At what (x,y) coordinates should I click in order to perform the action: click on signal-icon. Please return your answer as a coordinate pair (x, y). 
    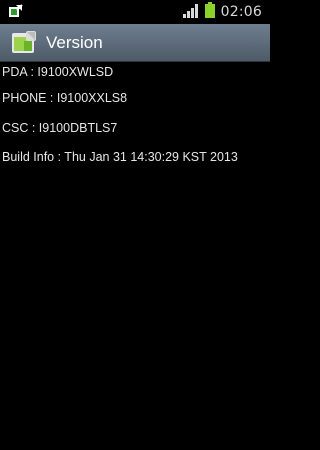
    Looking at the image, I should click on (190, 12).